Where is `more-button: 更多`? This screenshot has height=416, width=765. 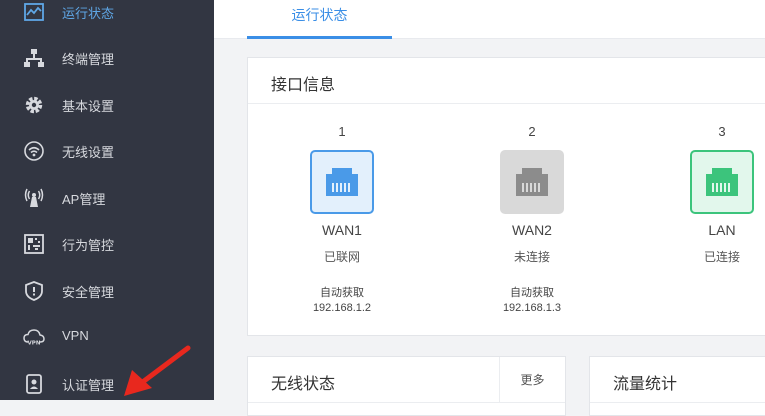
more-button: 更多 is located at coordinates (532, 380).